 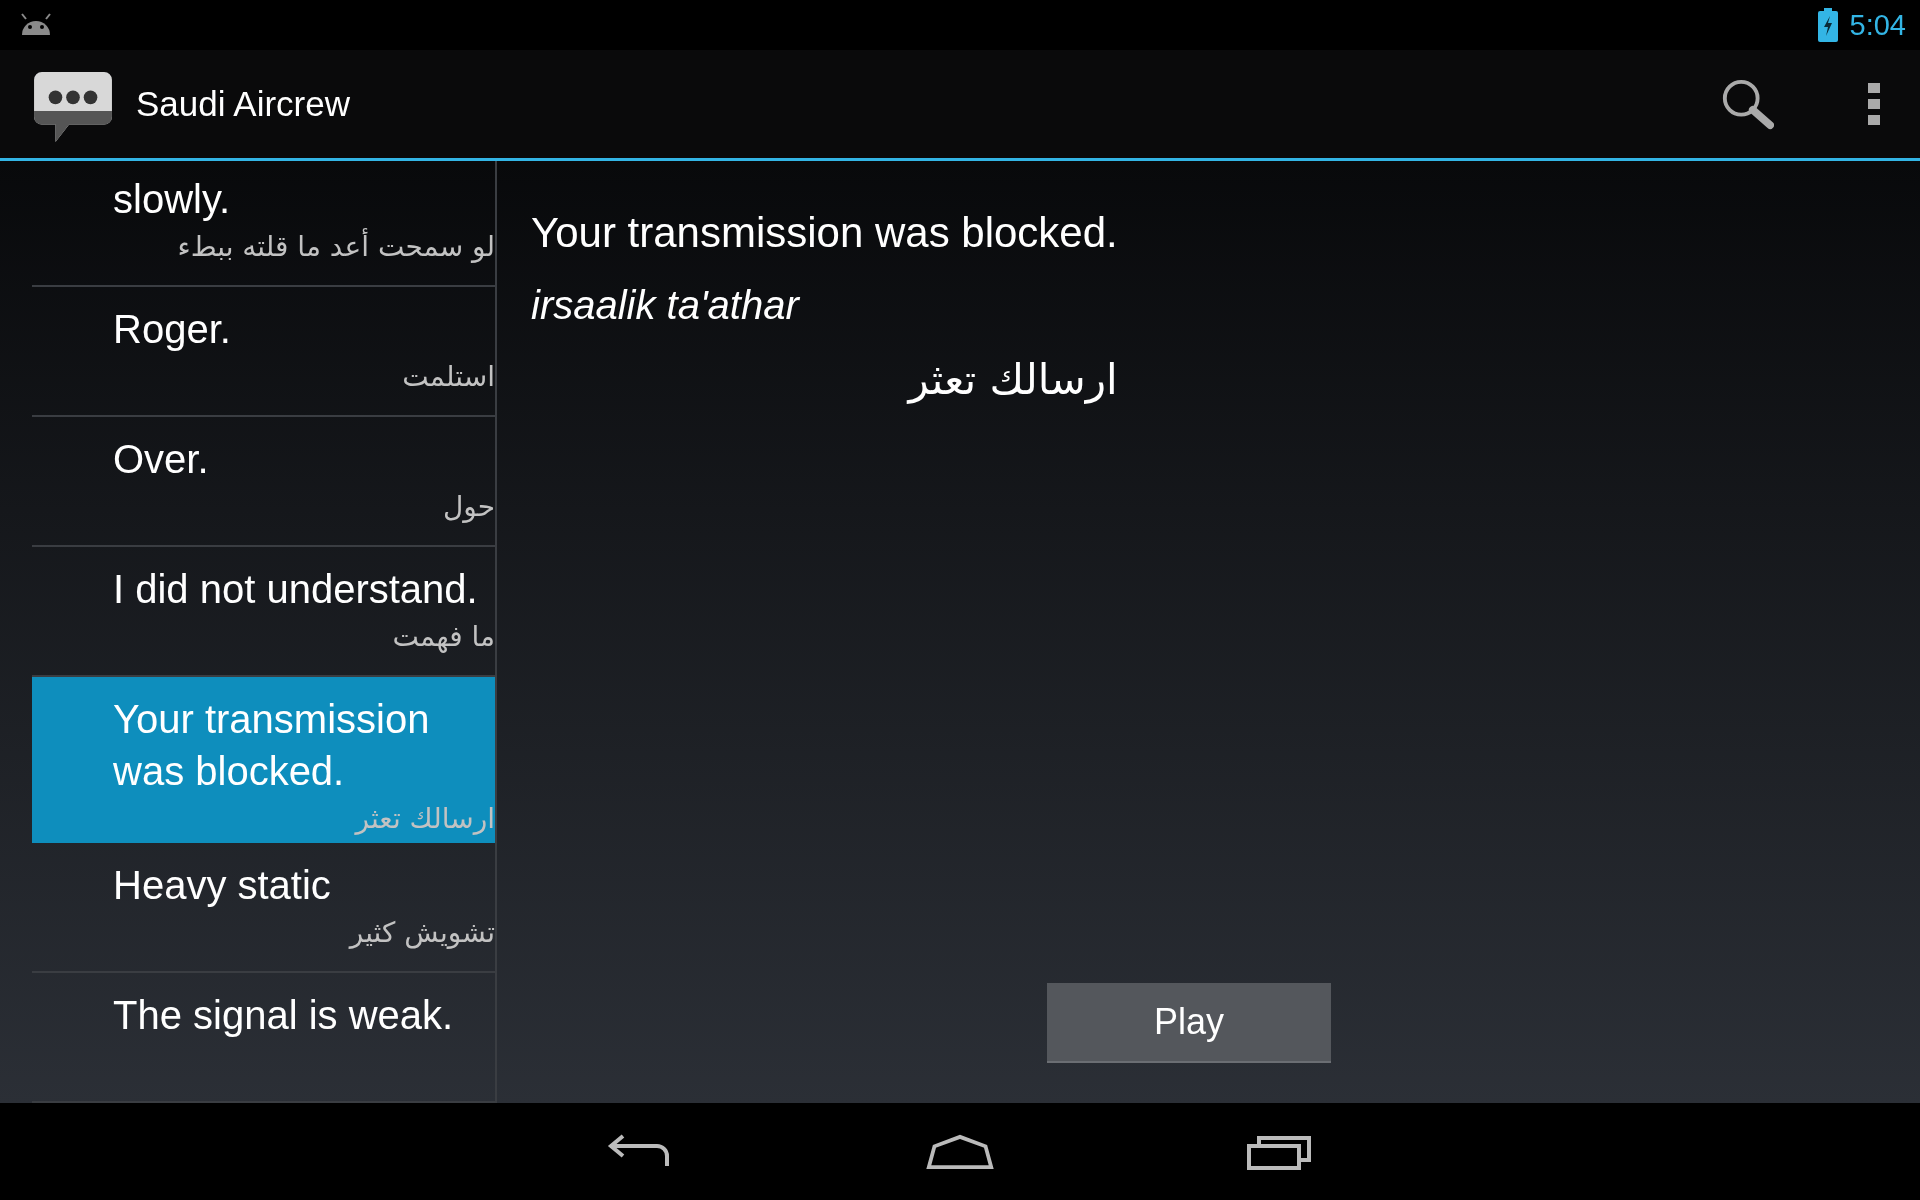 I want to click on play-button: Play, so click(x=1189, y=1023).